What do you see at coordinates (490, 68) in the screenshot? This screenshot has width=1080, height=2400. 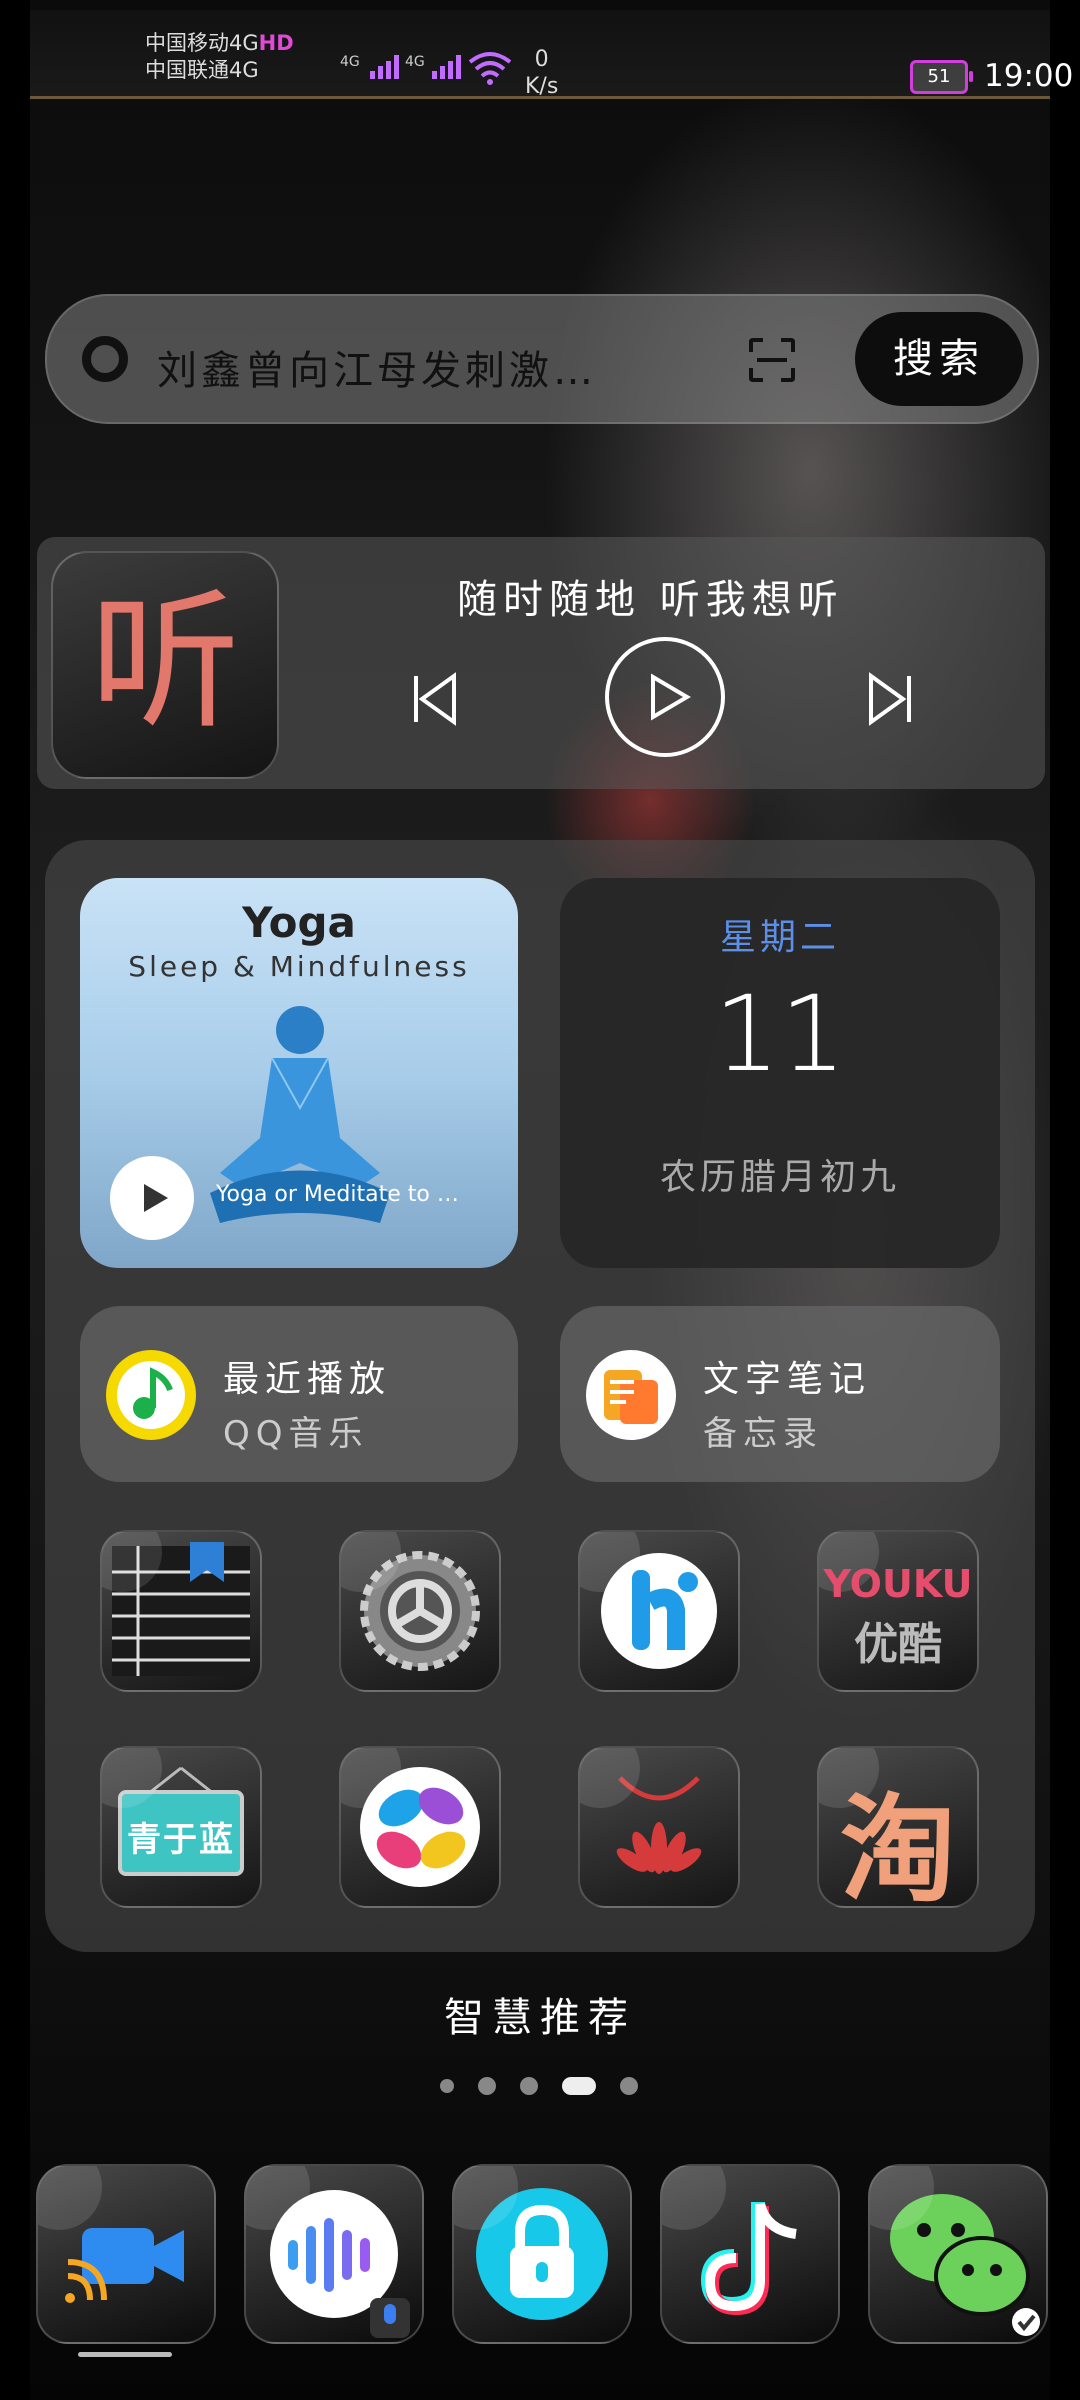 I see `wifi-icon` at bounding box center [490, 68].